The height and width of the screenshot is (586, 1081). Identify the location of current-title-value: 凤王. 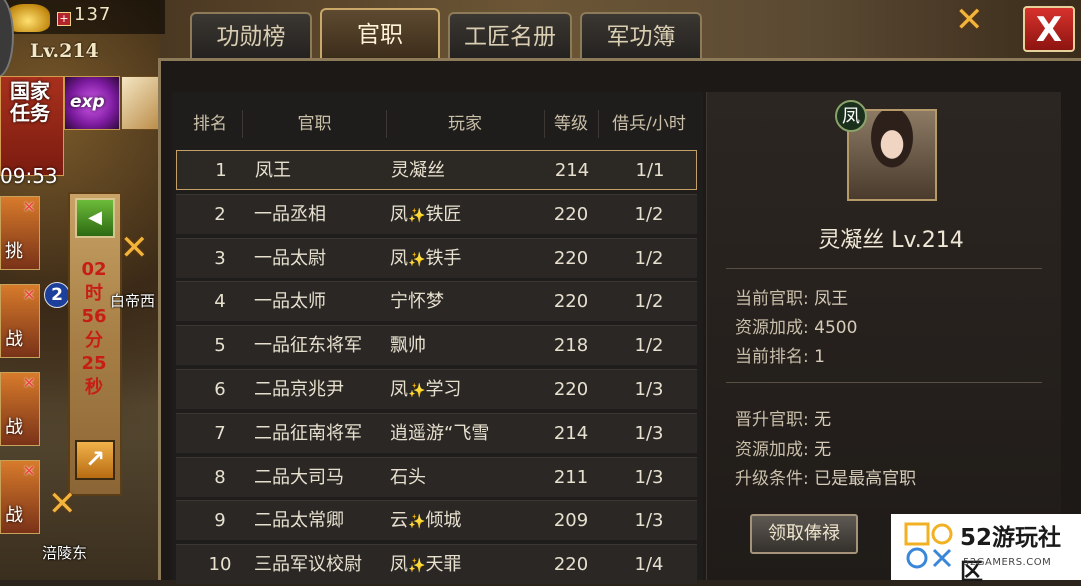
(831, 299).